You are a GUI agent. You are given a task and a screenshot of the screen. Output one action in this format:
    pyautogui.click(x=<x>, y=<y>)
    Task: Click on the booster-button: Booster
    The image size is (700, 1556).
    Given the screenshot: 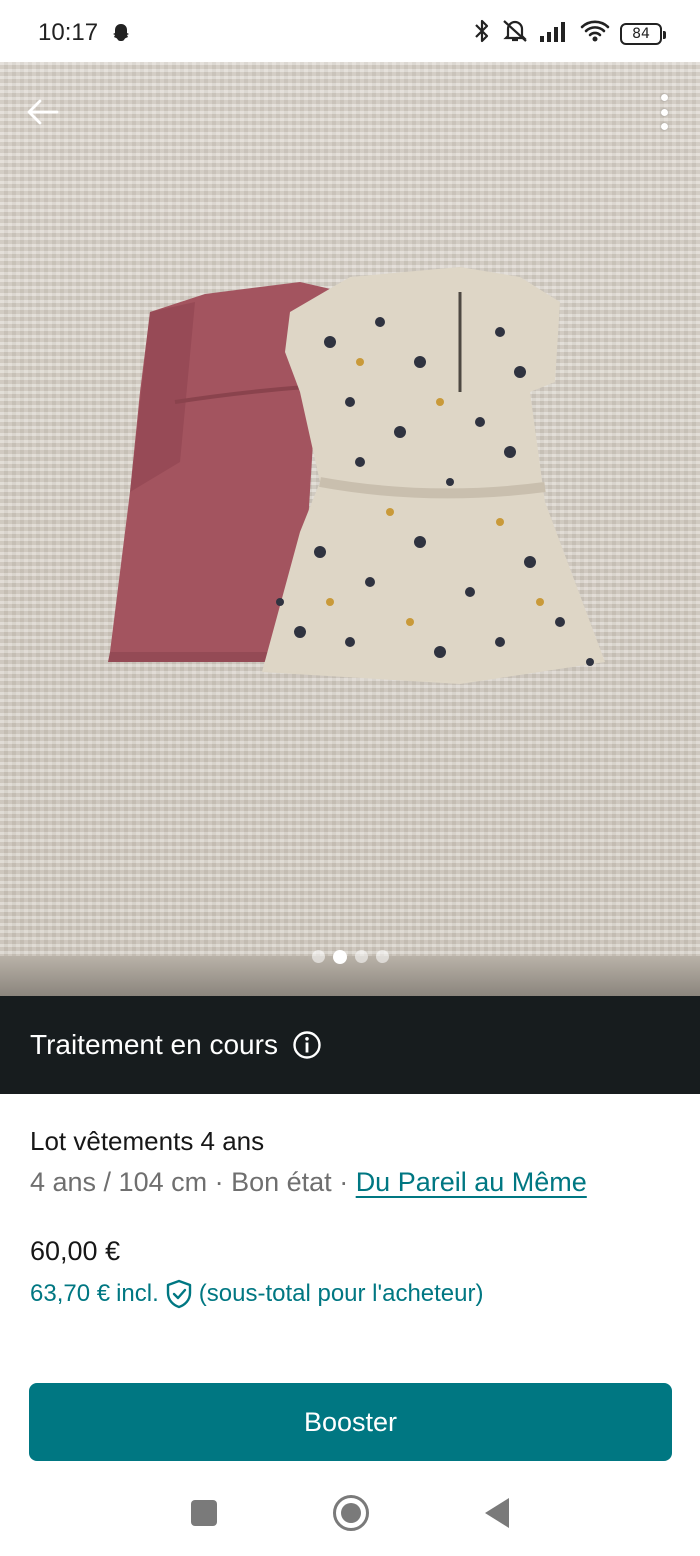 What is the action you would take?
    pyautogui.click(x=350, y=1422)
    